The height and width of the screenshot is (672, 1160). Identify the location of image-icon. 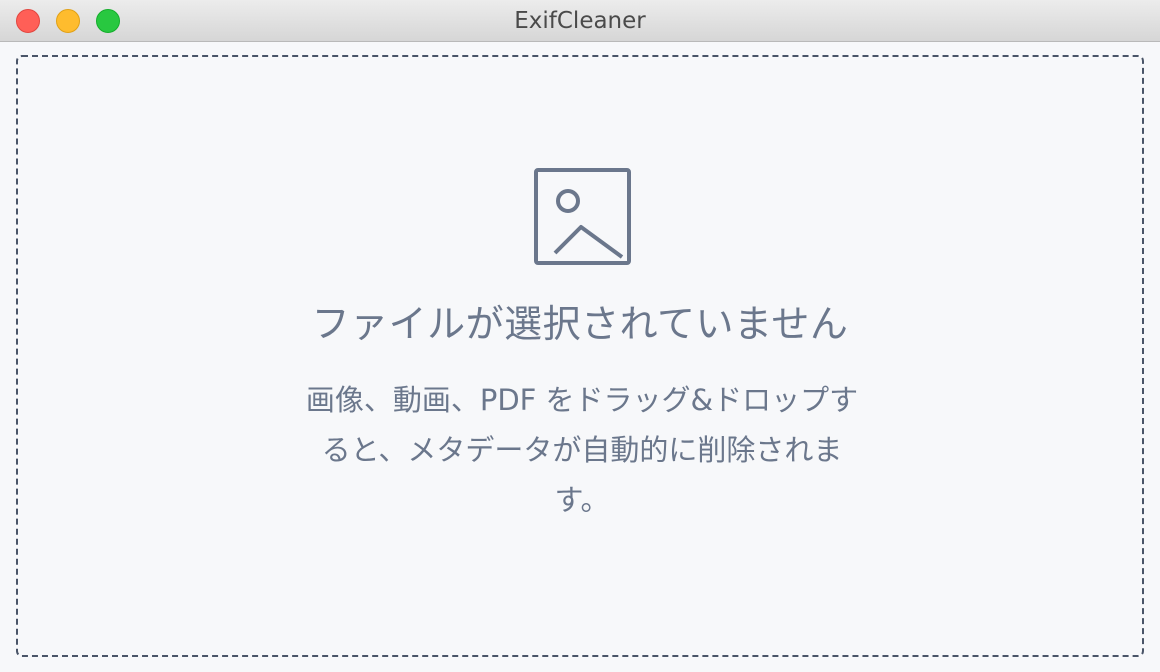
(582, 216).